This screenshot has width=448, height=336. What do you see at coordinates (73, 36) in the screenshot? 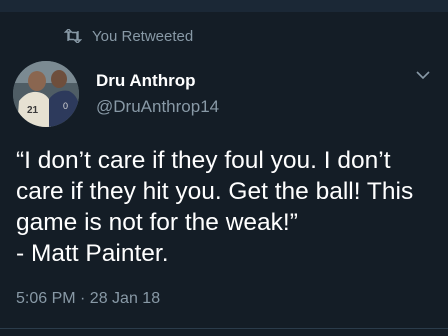
I see `retweet-icon` at bounding box center [73, 36].